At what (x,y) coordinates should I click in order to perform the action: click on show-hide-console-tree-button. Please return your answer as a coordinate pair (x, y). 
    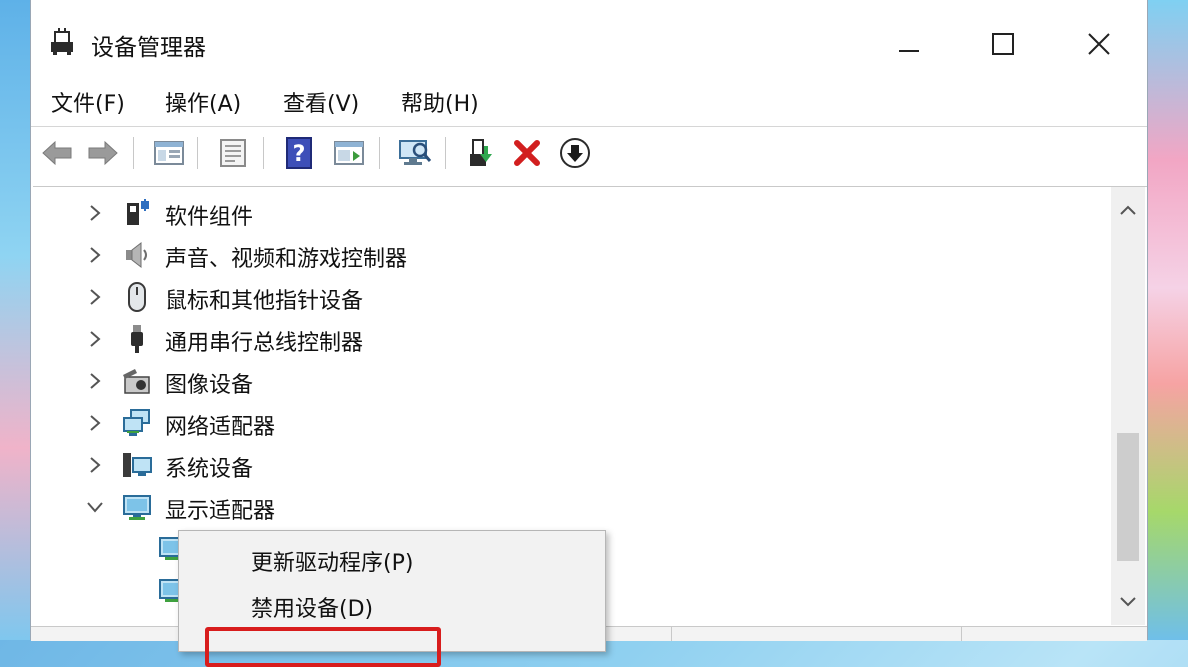
    Looking at the image, I should click on (169, 153).